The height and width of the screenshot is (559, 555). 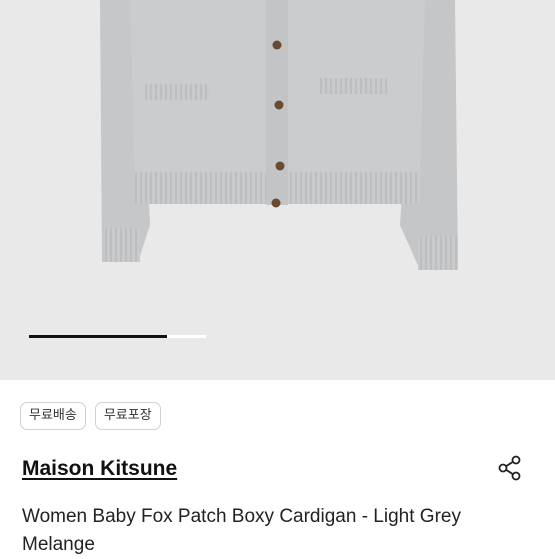 What do you see at coordinates (510, 468) in the screenshot?
I see `share-icon` at bounding box center [510, 468].